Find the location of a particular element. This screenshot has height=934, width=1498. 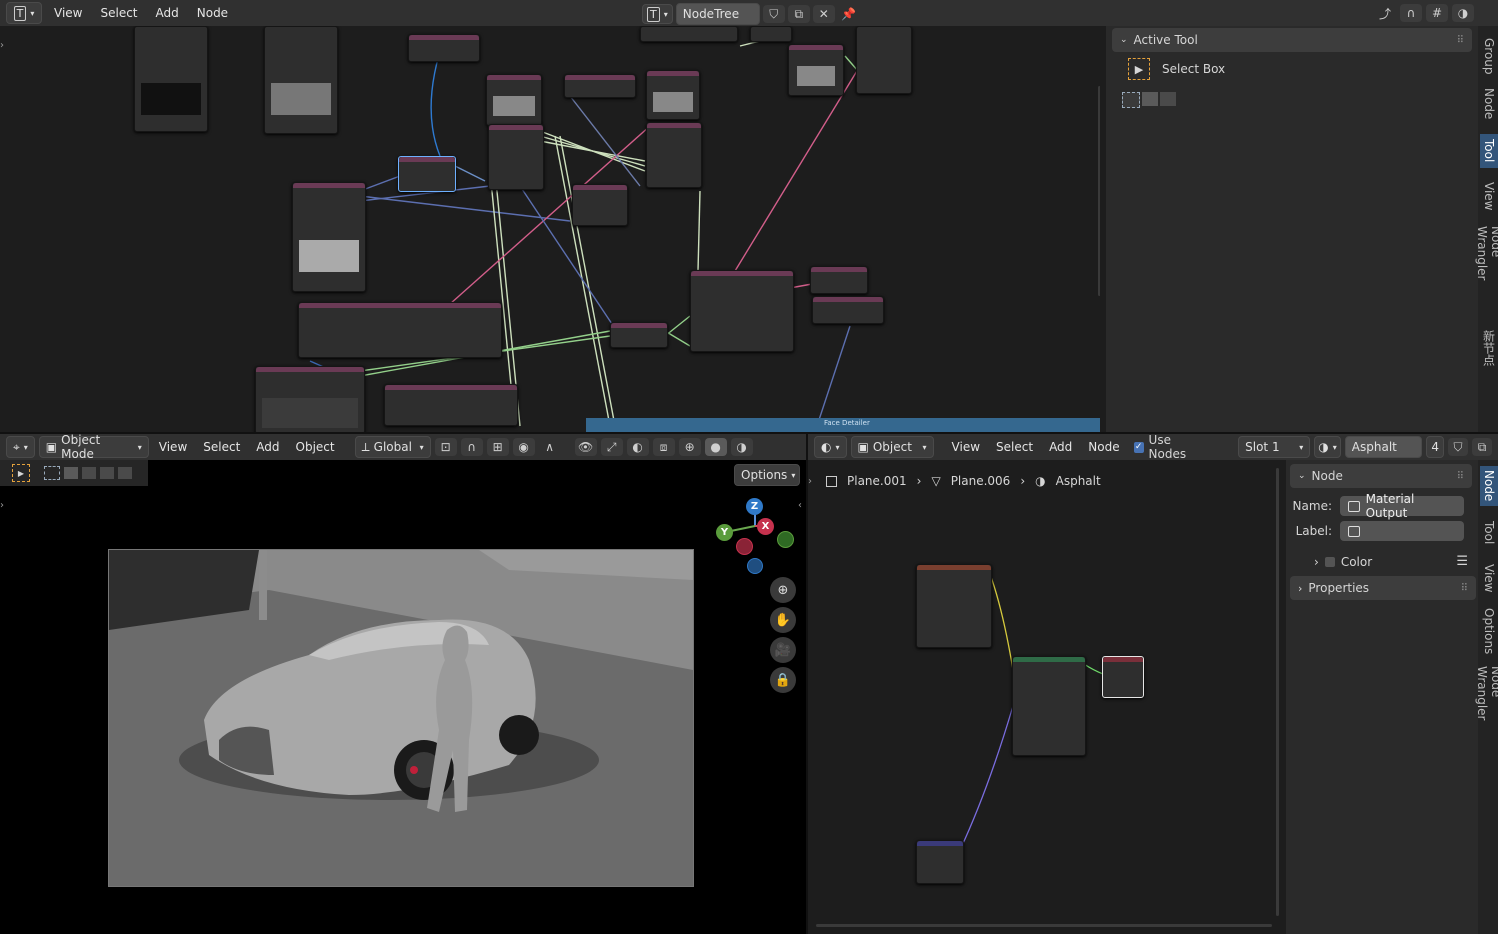

node-name-field: Material Output is located at coordinates (1402, 506).